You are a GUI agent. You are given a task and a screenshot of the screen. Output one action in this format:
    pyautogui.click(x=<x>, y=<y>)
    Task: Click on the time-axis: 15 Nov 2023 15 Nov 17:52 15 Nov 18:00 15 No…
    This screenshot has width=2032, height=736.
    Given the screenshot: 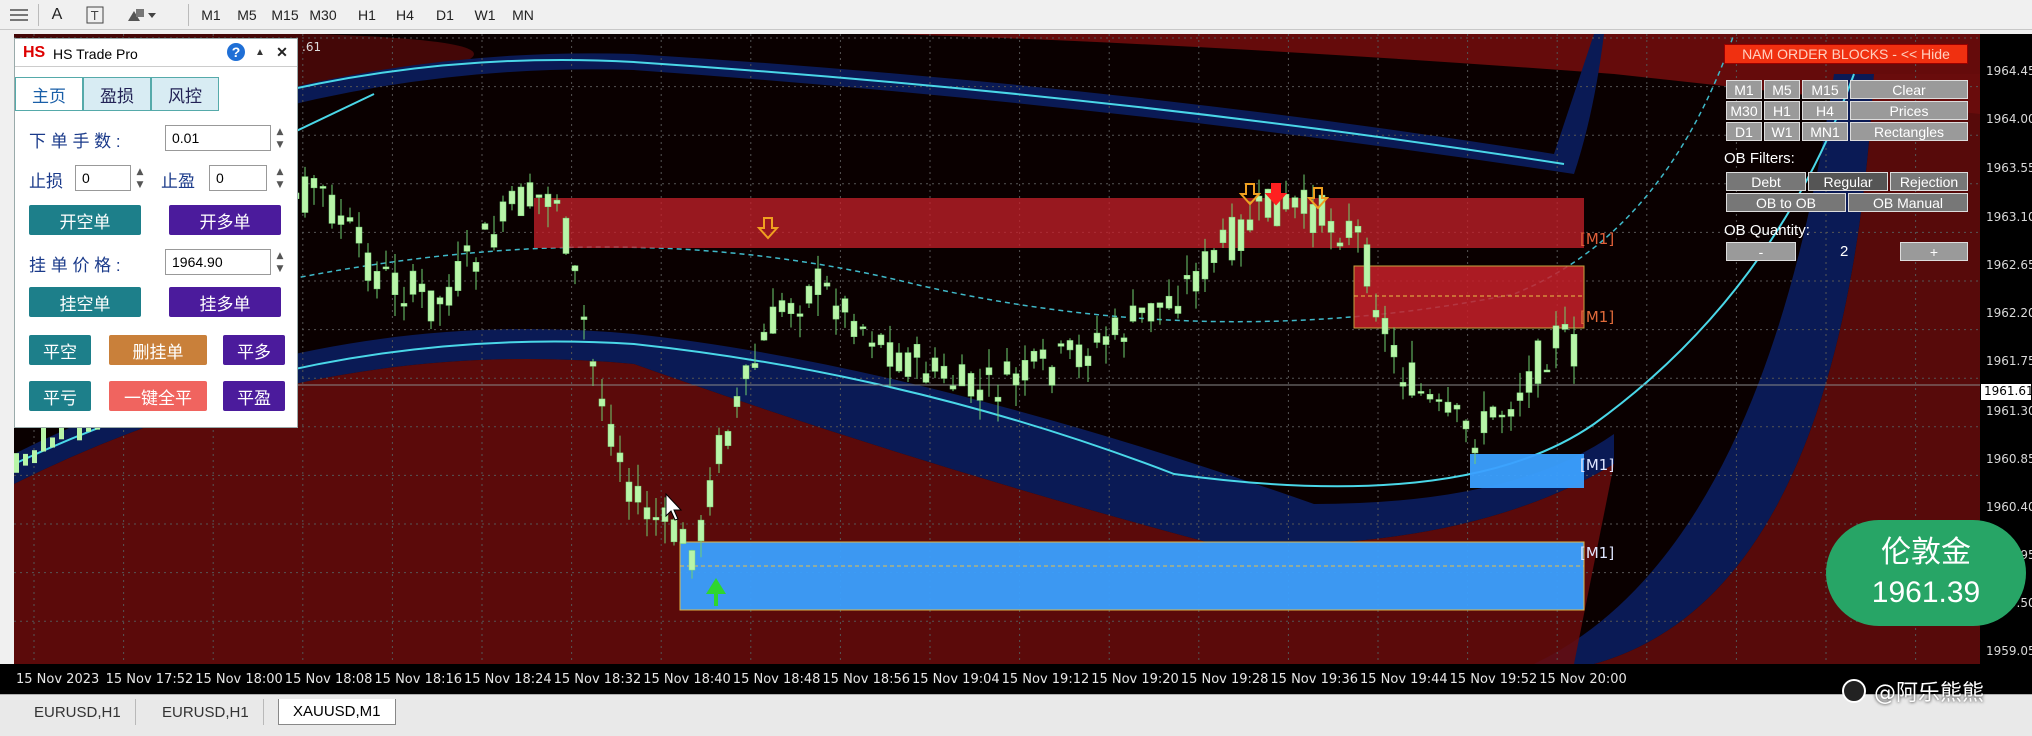 What is the action you would take?
    pyautogui.click(x=1016, y=679)
    